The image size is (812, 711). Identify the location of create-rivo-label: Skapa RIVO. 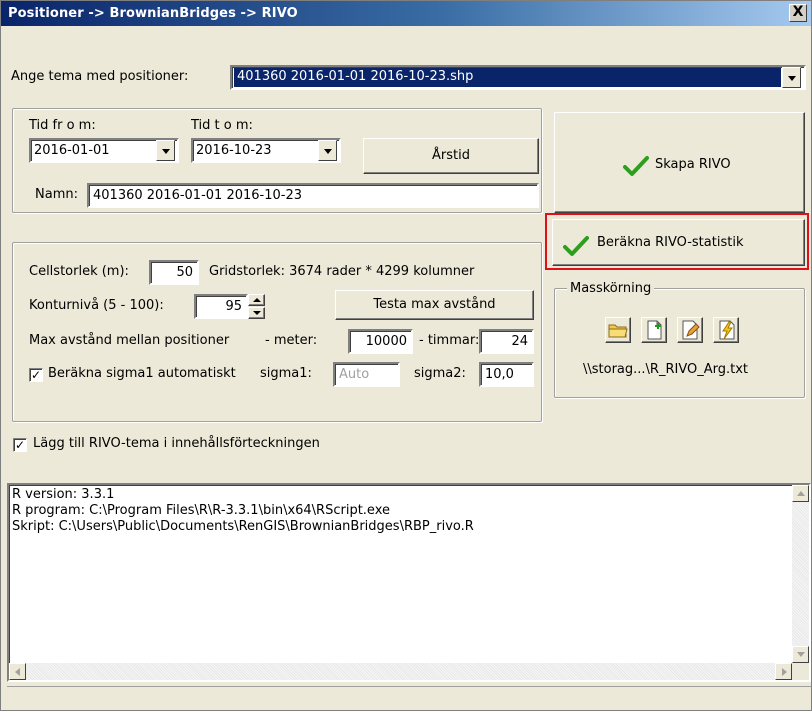
(693, 164).